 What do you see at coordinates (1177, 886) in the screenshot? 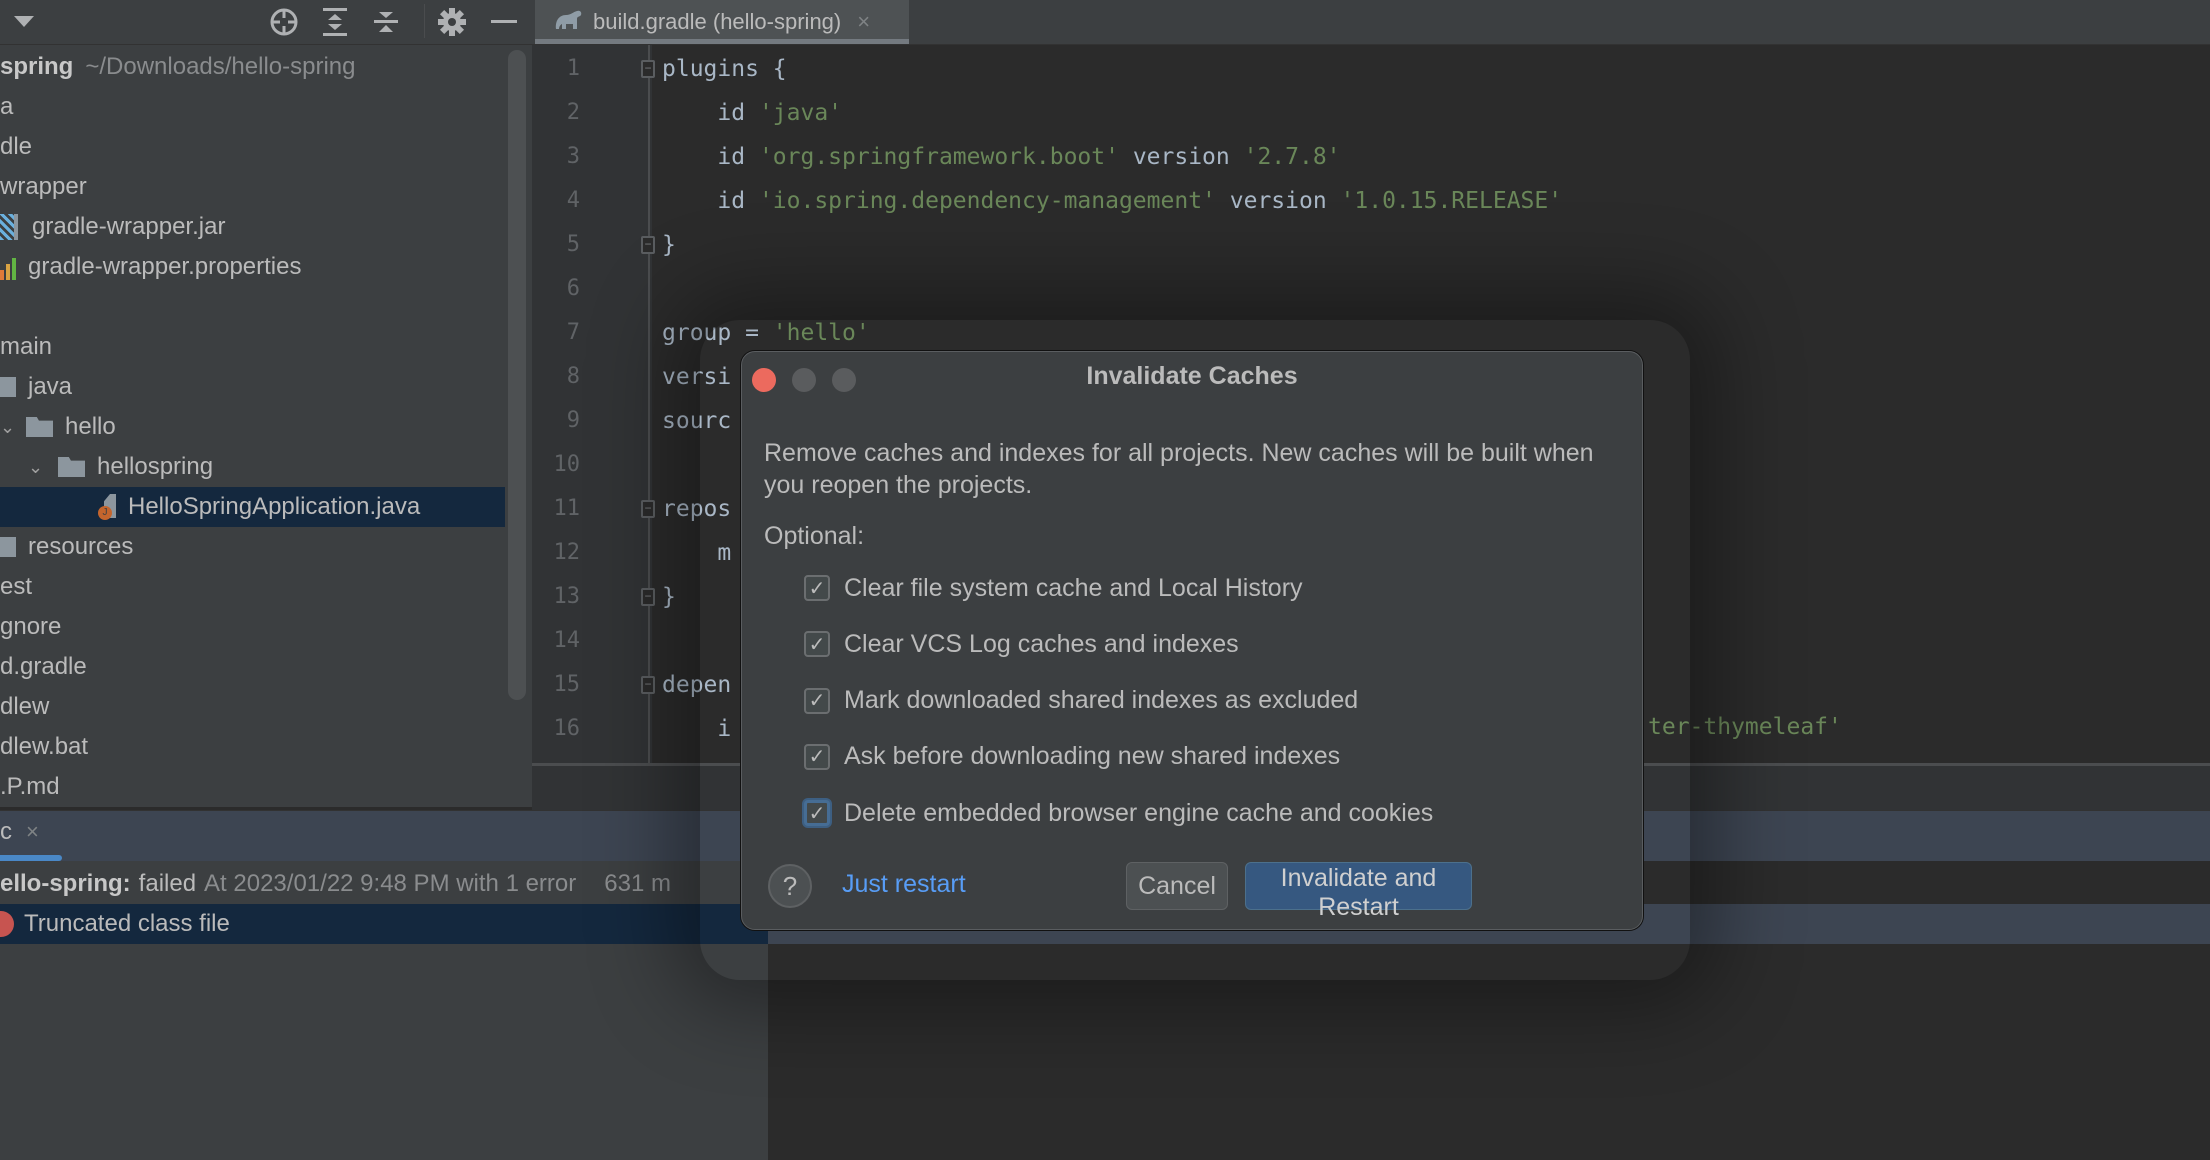
I see `cancel-button: Cancel` at bounding box center [1177, 886].